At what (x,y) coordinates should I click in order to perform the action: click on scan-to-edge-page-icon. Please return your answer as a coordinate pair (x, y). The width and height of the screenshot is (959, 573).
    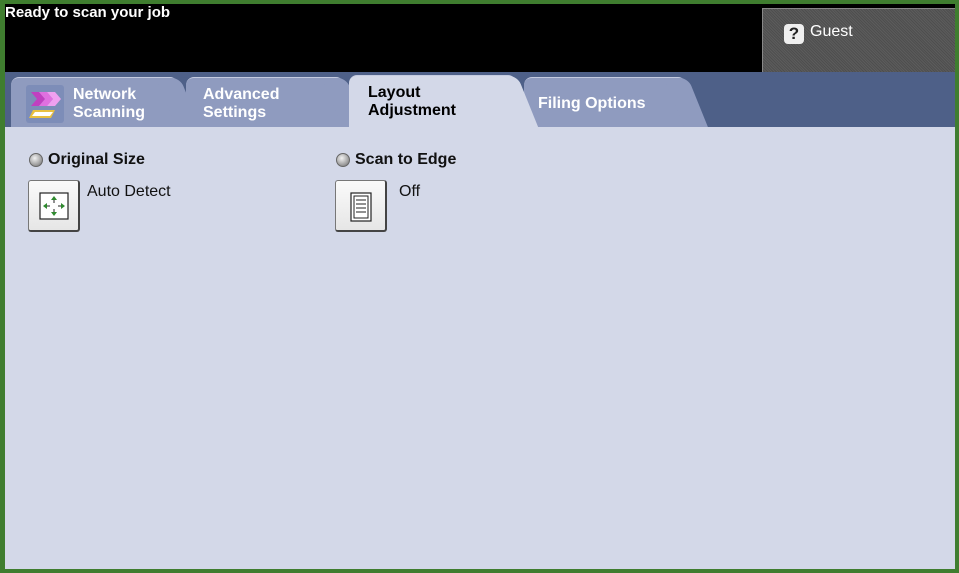
    Looking at the image, I should click on (361, 207).